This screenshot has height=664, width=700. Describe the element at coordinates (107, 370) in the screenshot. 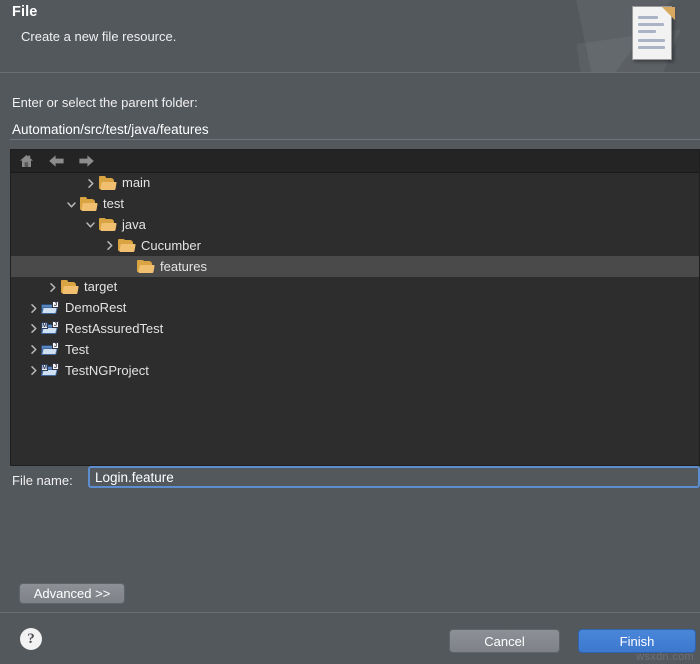

I see `tree-row-label: TestNGProject` at that location.